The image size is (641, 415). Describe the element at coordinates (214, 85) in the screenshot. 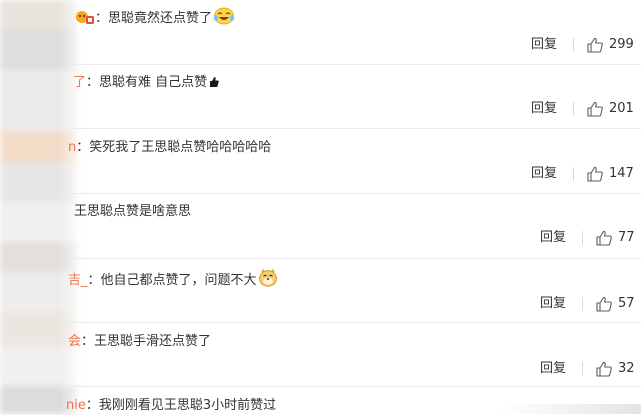

I see `thumb-emoji-icon` at that location.